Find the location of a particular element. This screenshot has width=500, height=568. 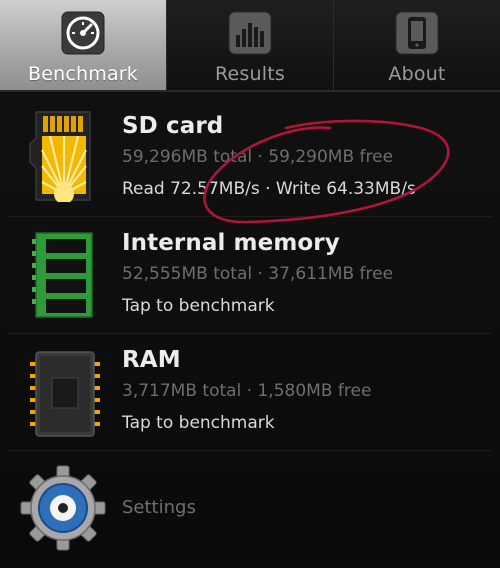

sd-card-speed: Read 72.57MB/s · Write 64.33MB/s is located at coordinates (269, 189).